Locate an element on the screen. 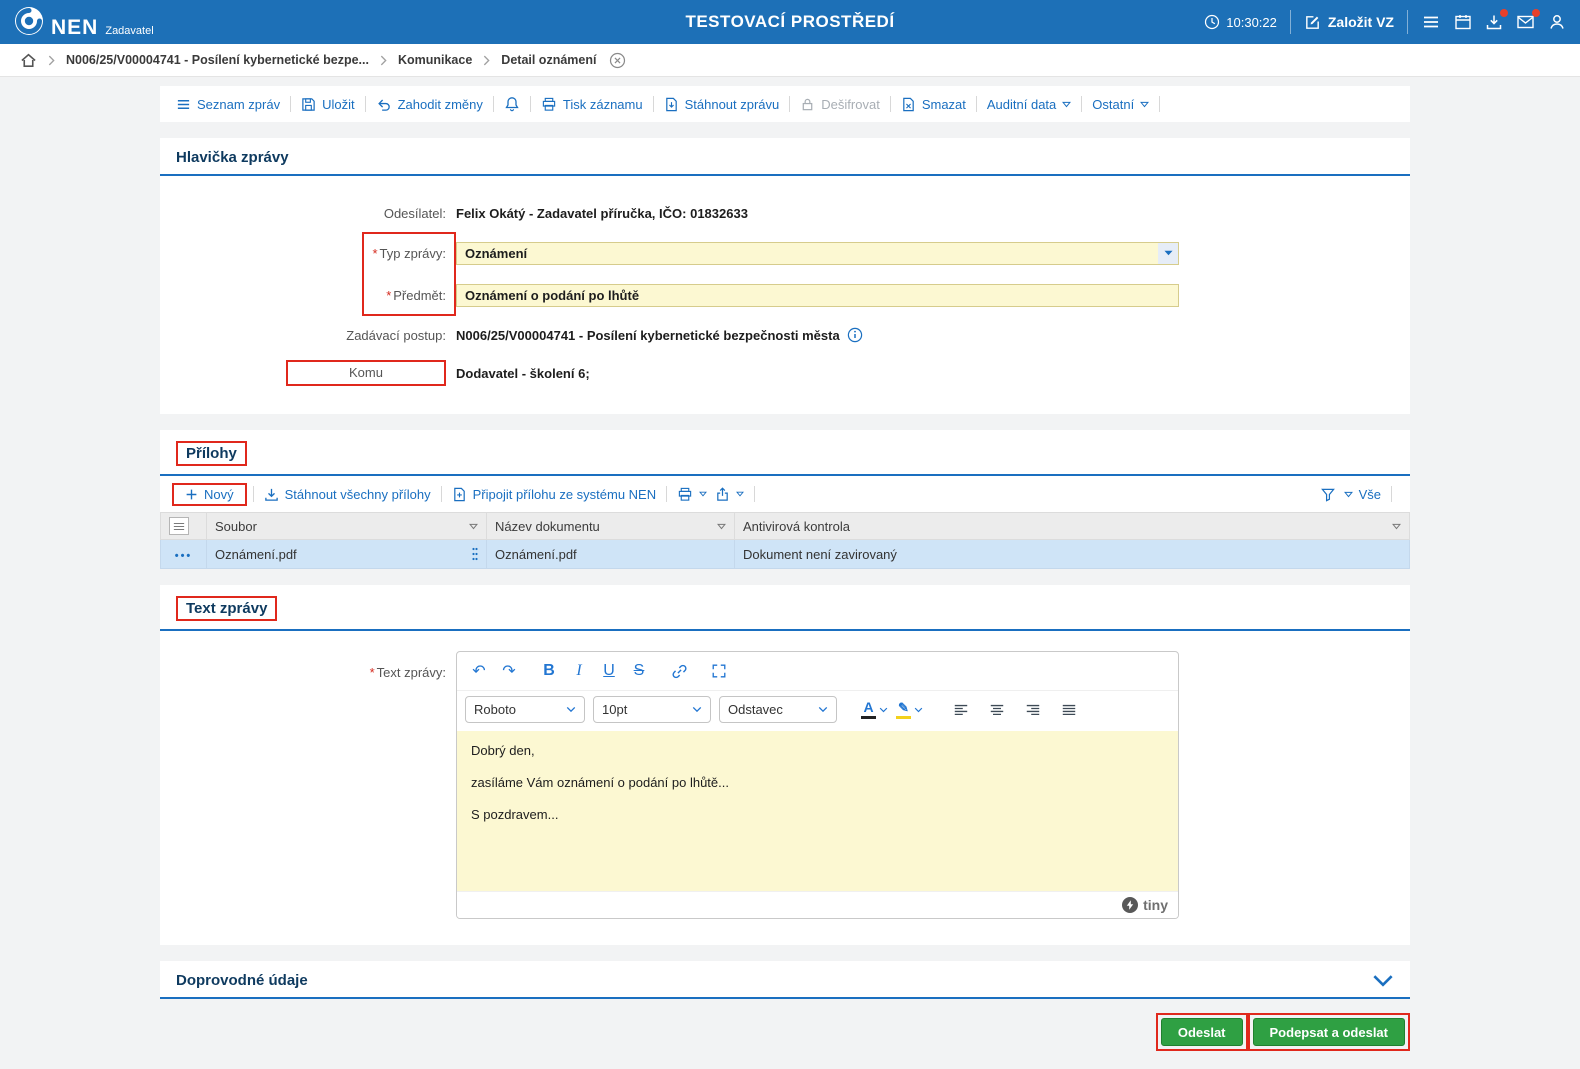  section-head: Doprovodné údaje is located at coordinates (785, 980).